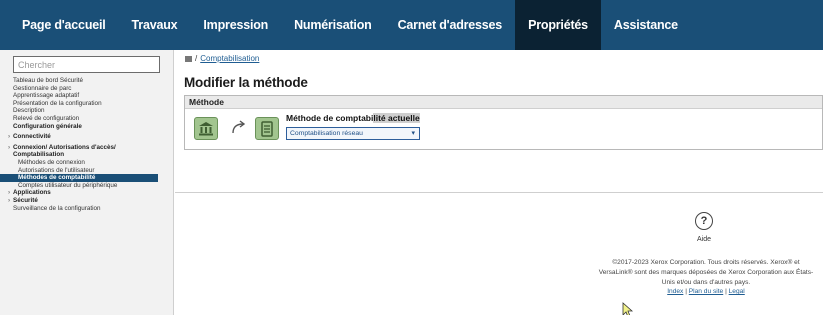 This screenshot has height=315, width=823. I want to click on tab-properties: Propriétés, so click(558, 25).